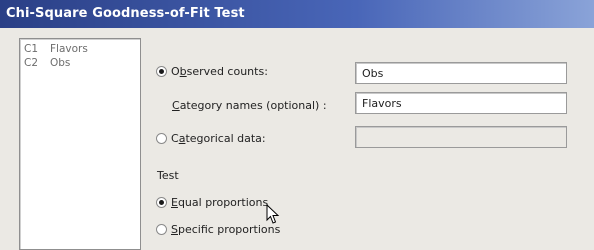 This screenshot has height=250, width=594. I want to click on variable-id: C2, so click(31, 63).